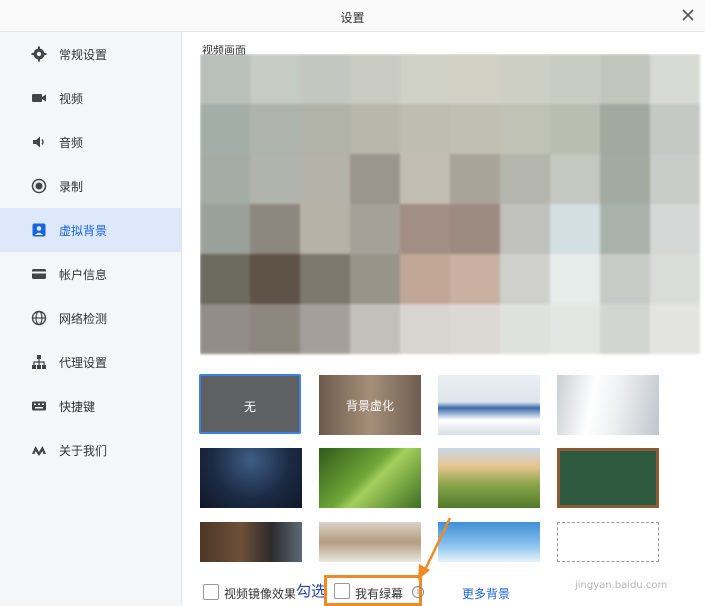 The image size is (705, 606). Describe the element at coordinates (435, 548) in the screenshot. I see `annotation-arrow-icon` at that location.